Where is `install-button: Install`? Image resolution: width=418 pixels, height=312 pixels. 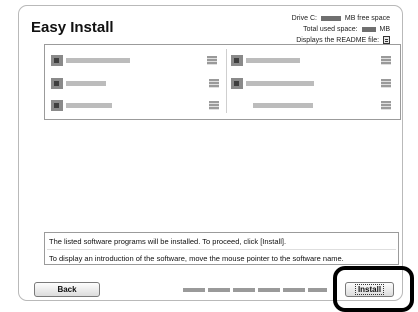
install-button: Install is located at coordinates (369, 289).